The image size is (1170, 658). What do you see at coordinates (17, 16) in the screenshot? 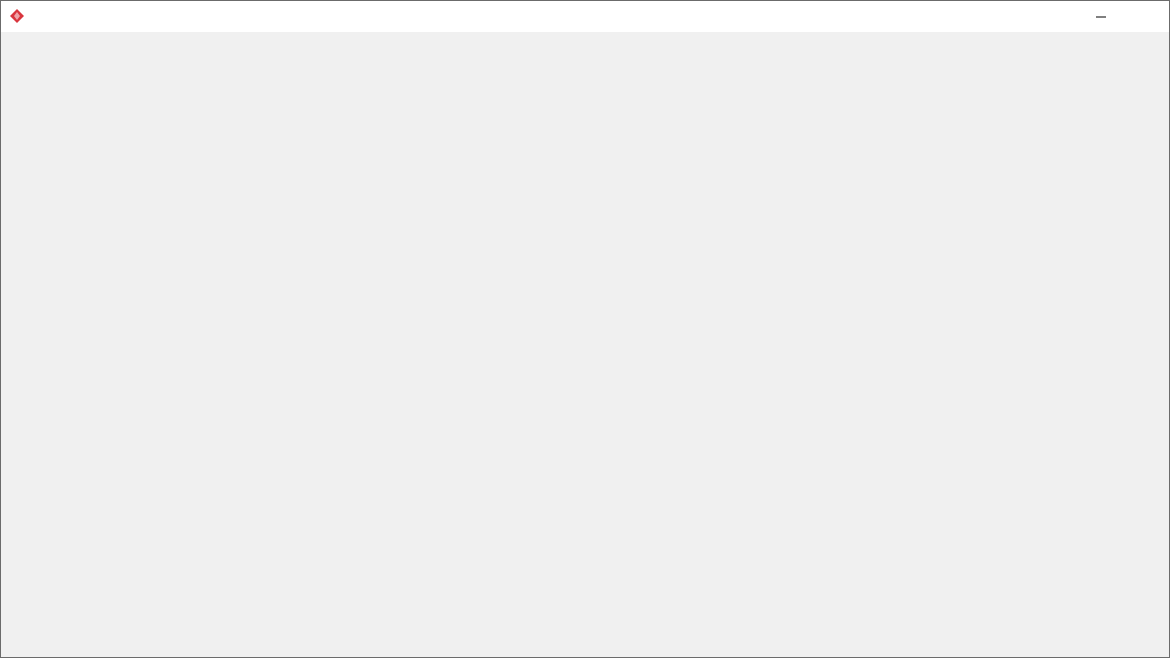
I see `visual-paradigm-logo-icon` at bounding box center [17, 16].